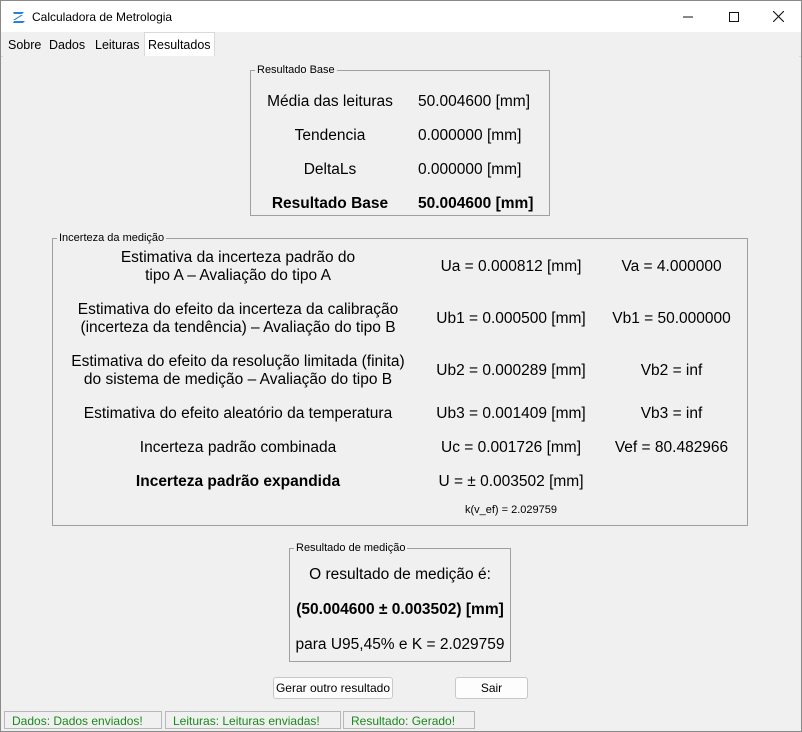 This screenshot has width=802, height=732. Describe the element at coordinates (401, 16) in the screenshot. I see `title-bar: Calculadora de Metrologia` at that location.